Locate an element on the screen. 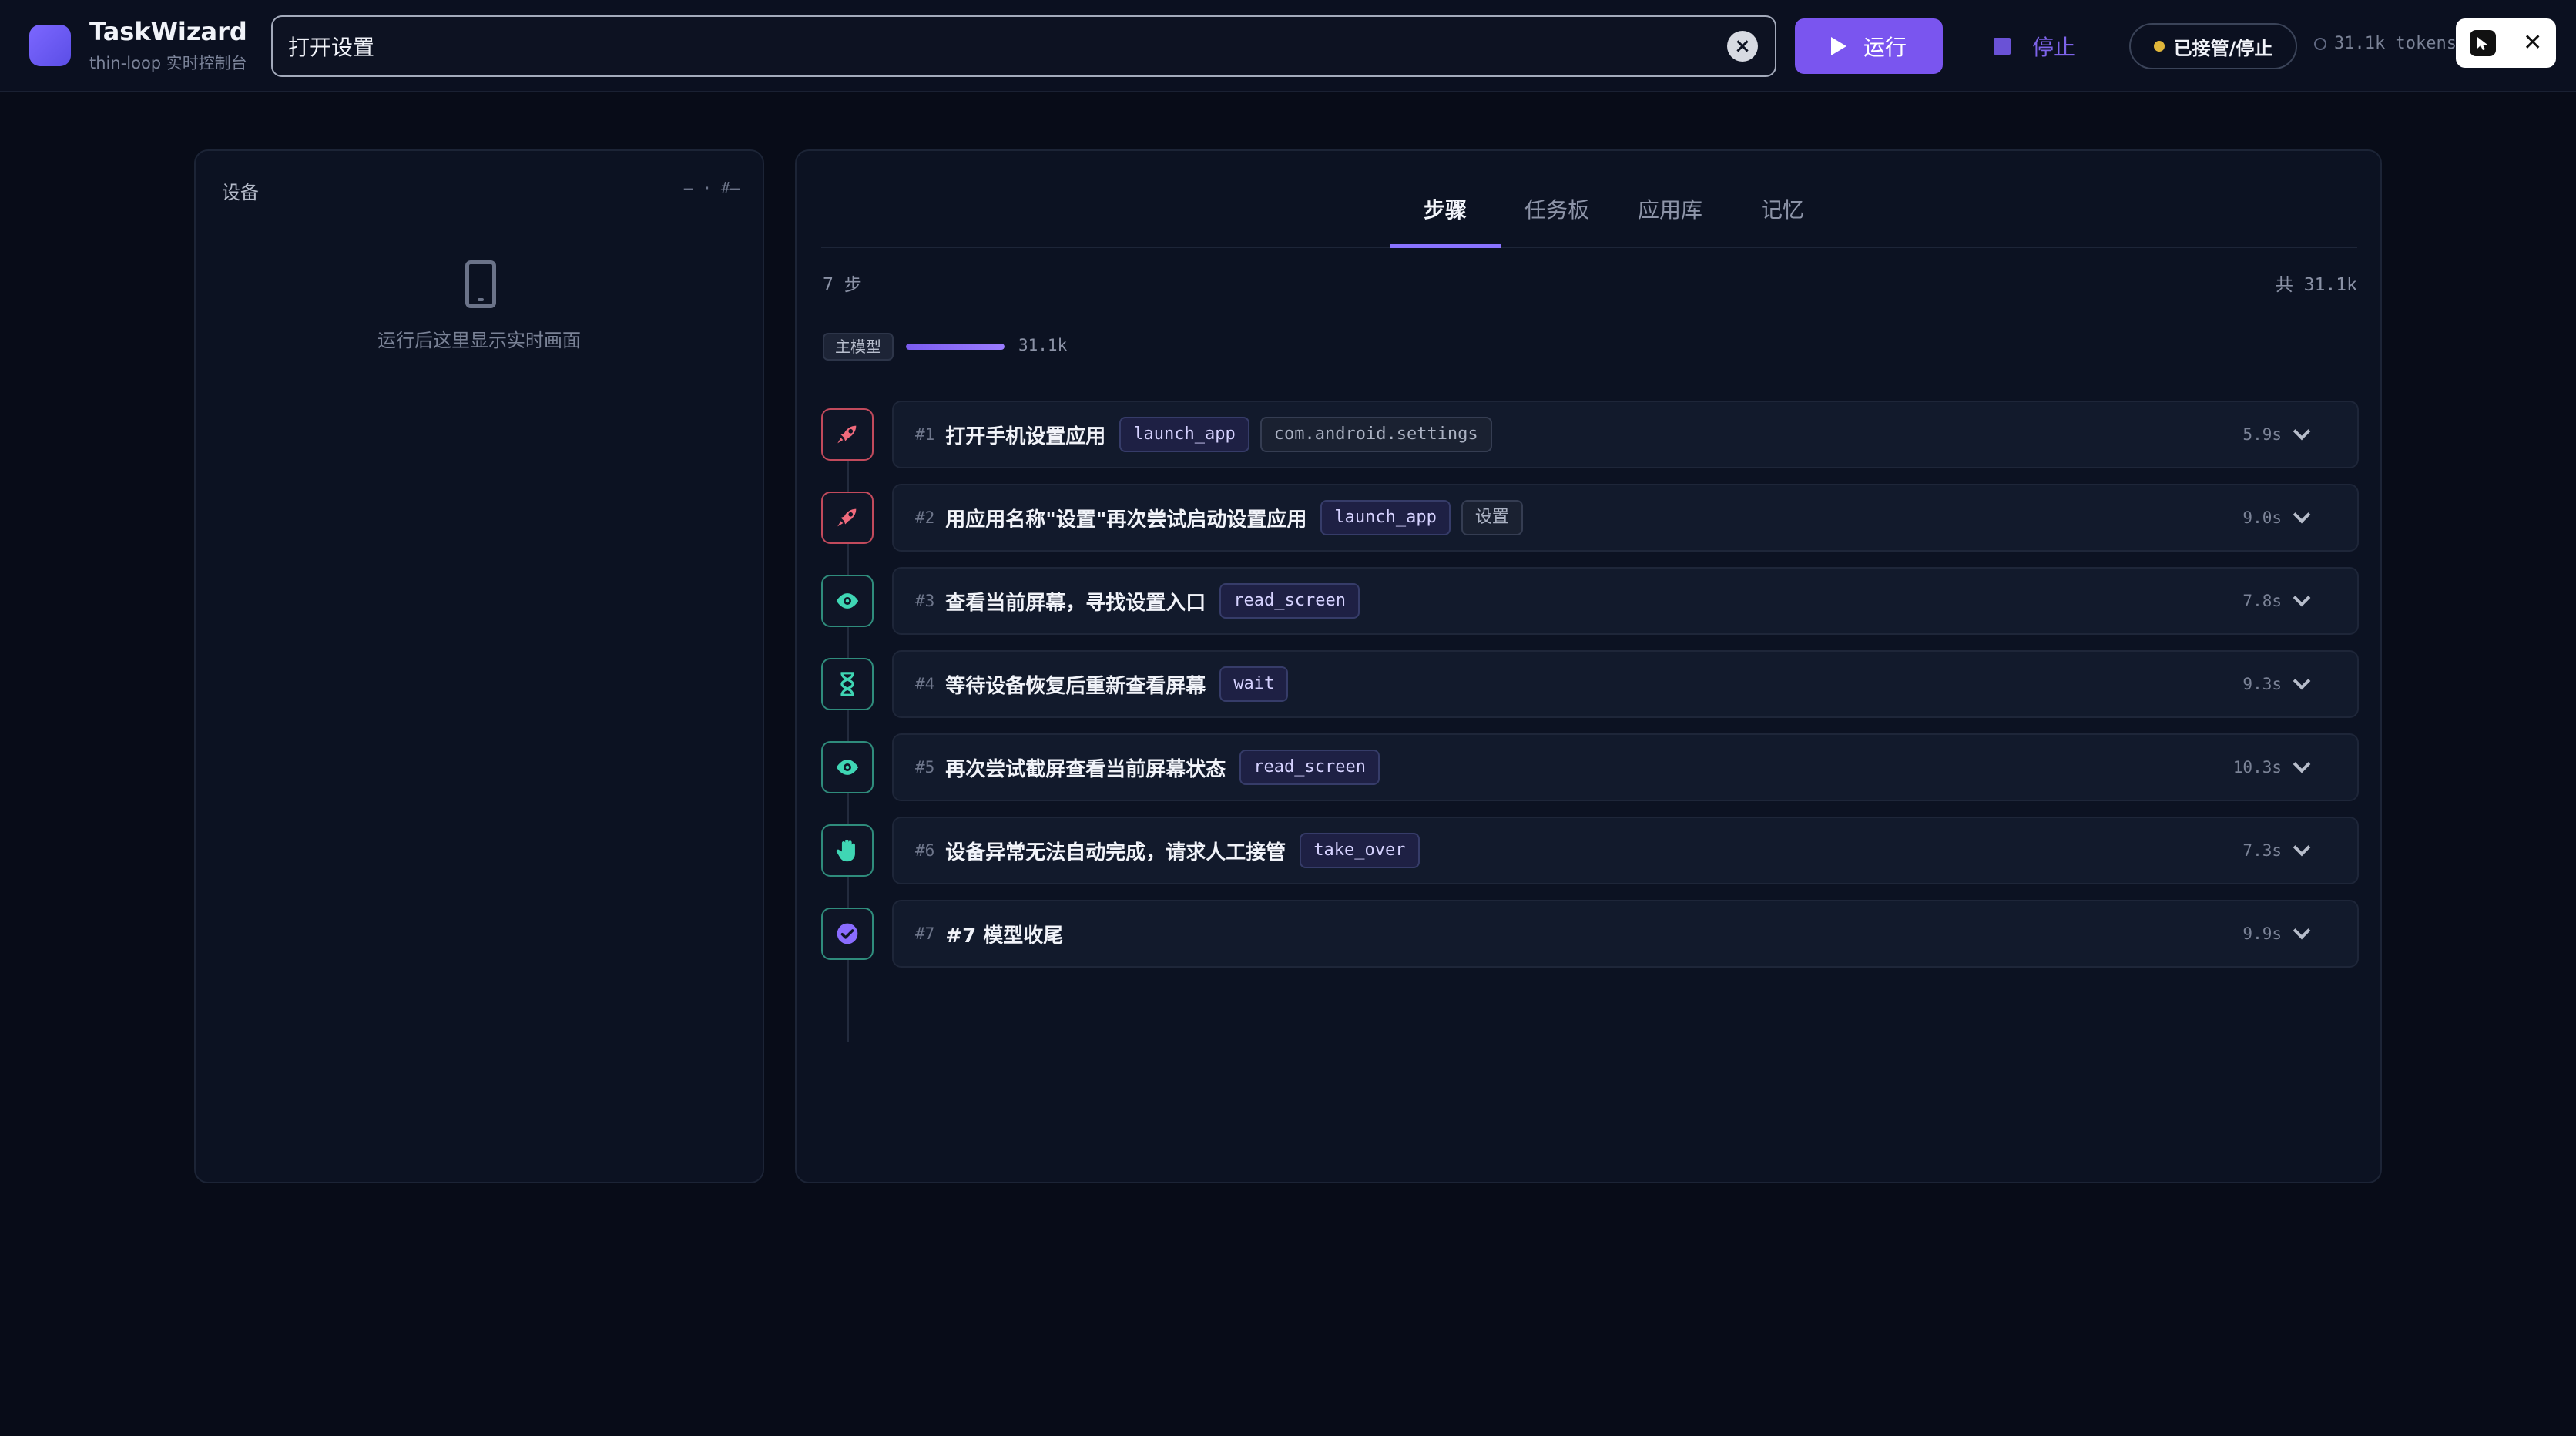 The image size is (2576, 1436). step-title: #7 模型收尾 is located at coordinates (1004, 936).